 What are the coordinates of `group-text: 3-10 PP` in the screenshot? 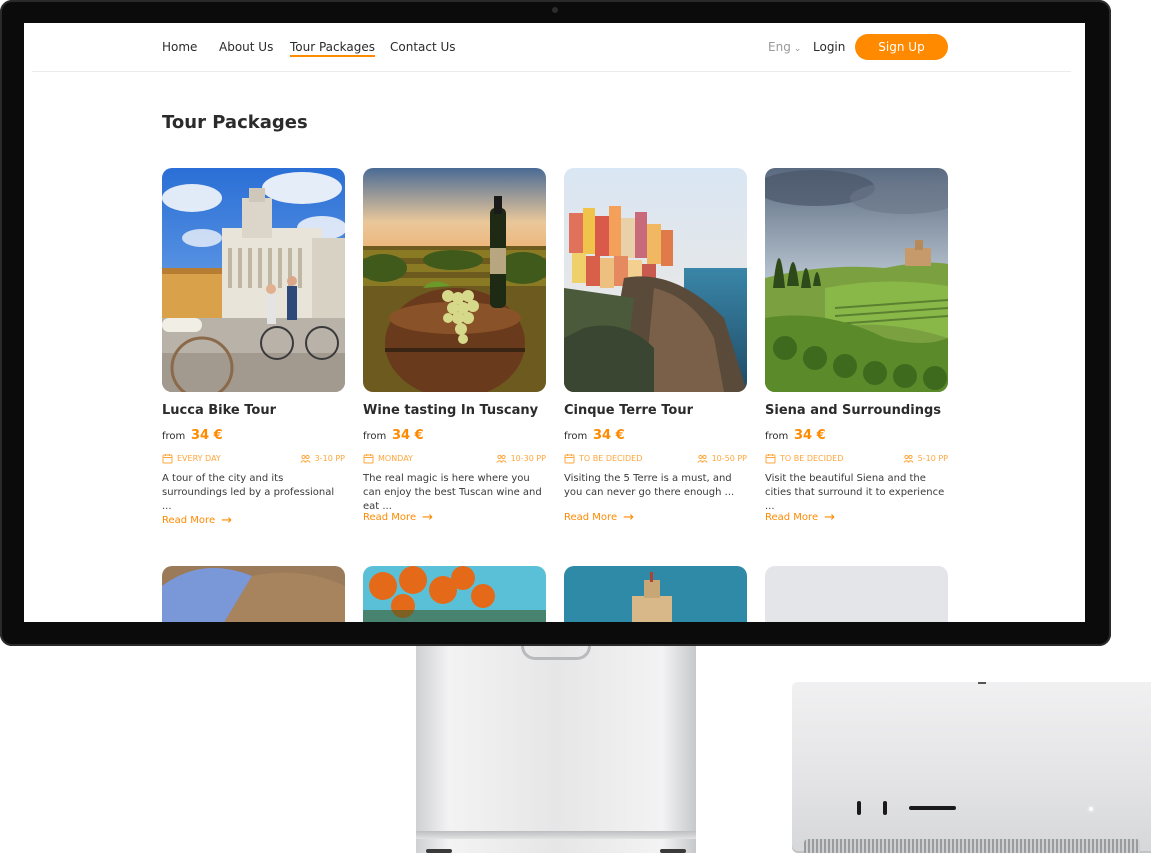 It's located at (329, 458).